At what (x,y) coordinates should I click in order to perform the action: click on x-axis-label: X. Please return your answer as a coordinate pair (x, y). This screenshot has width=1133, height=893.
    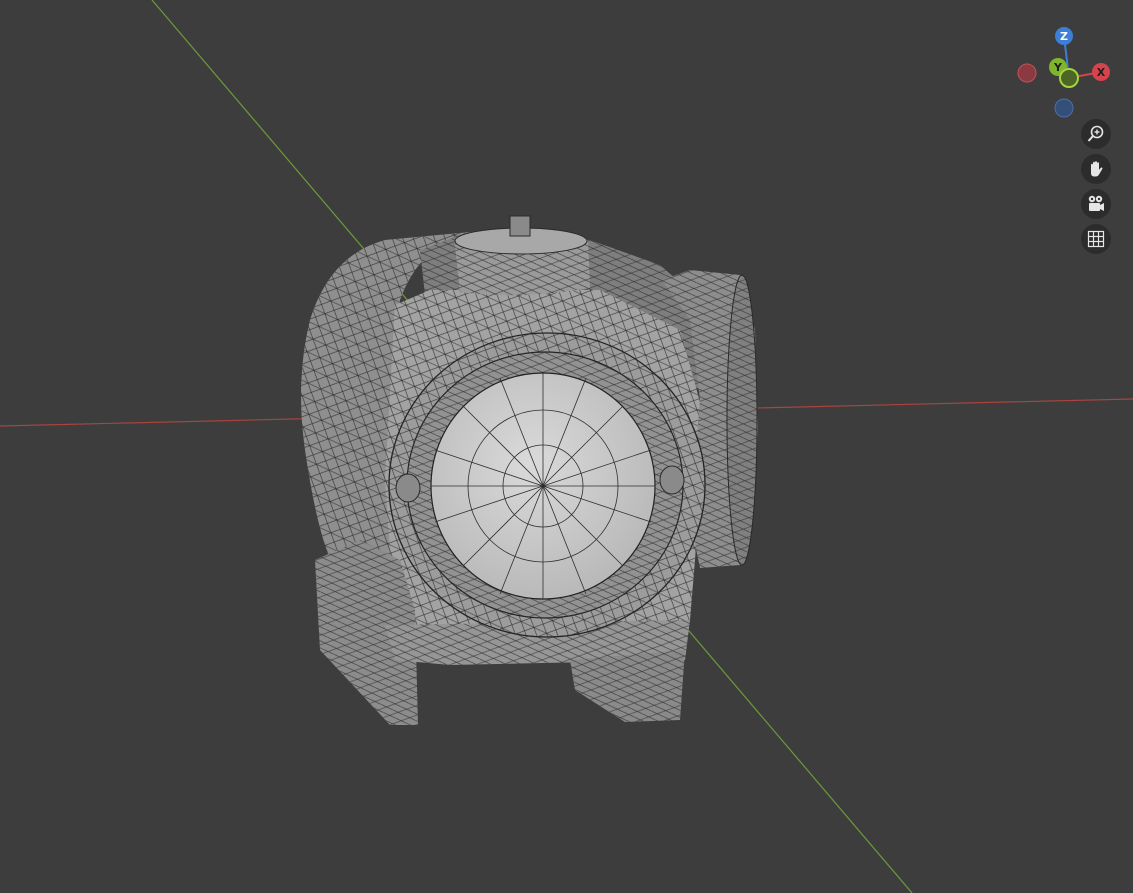
    Looking at the image, I should click on (1101, 72).